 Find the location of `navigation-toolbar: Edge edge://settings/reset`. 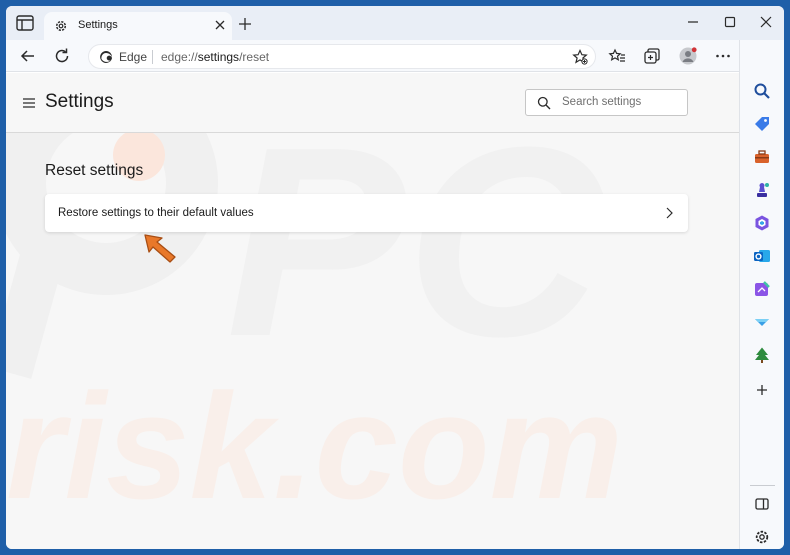

navigation-toolbar: Edge edge://settings/reset is located at coordinates (395, 56).